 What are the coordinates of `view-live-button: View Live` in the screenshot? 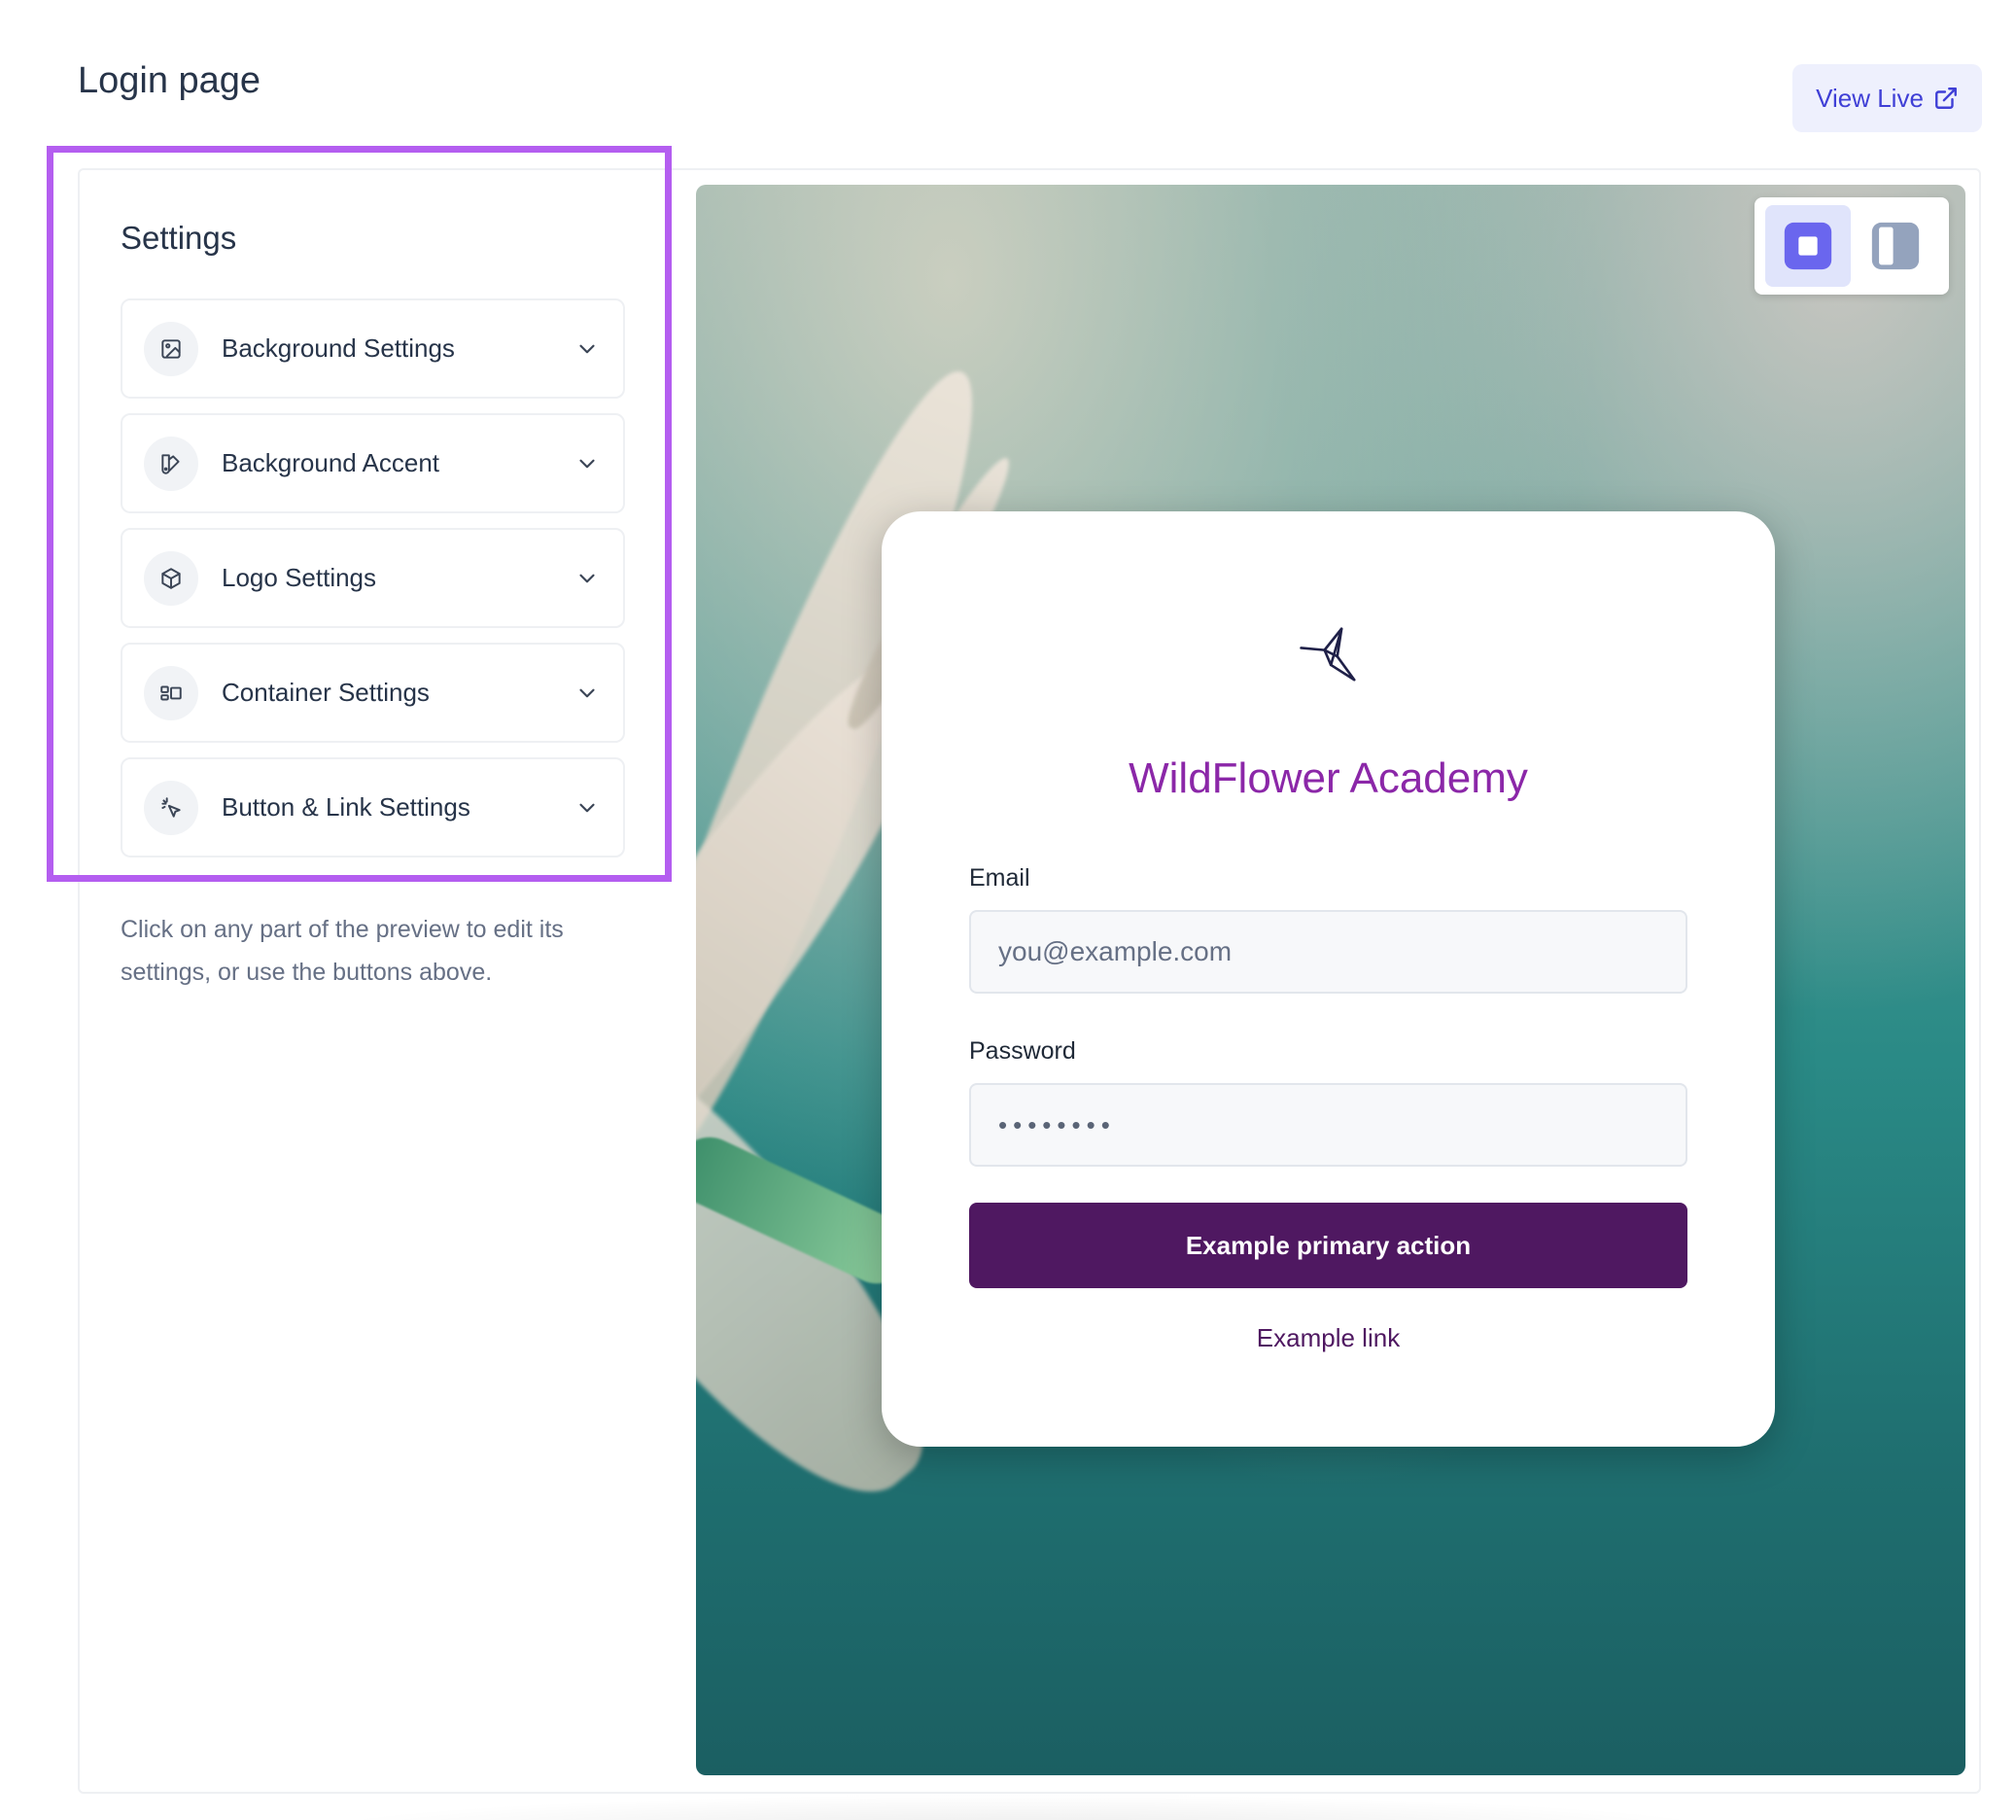 It's located at (1887, 98).